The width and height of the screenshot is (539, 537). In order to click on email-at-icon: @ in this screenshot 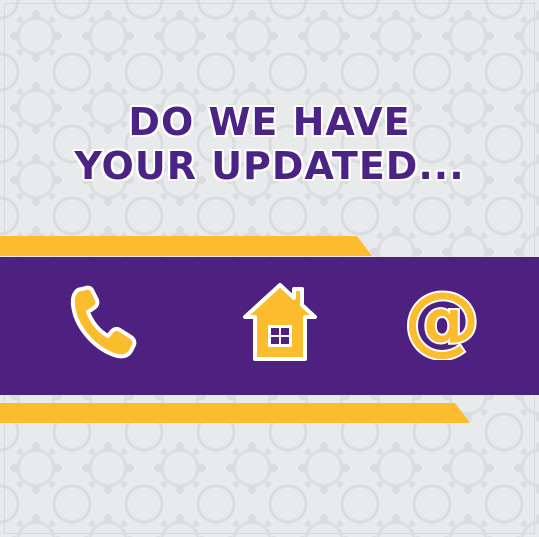, I will do `click(442, 322)`.